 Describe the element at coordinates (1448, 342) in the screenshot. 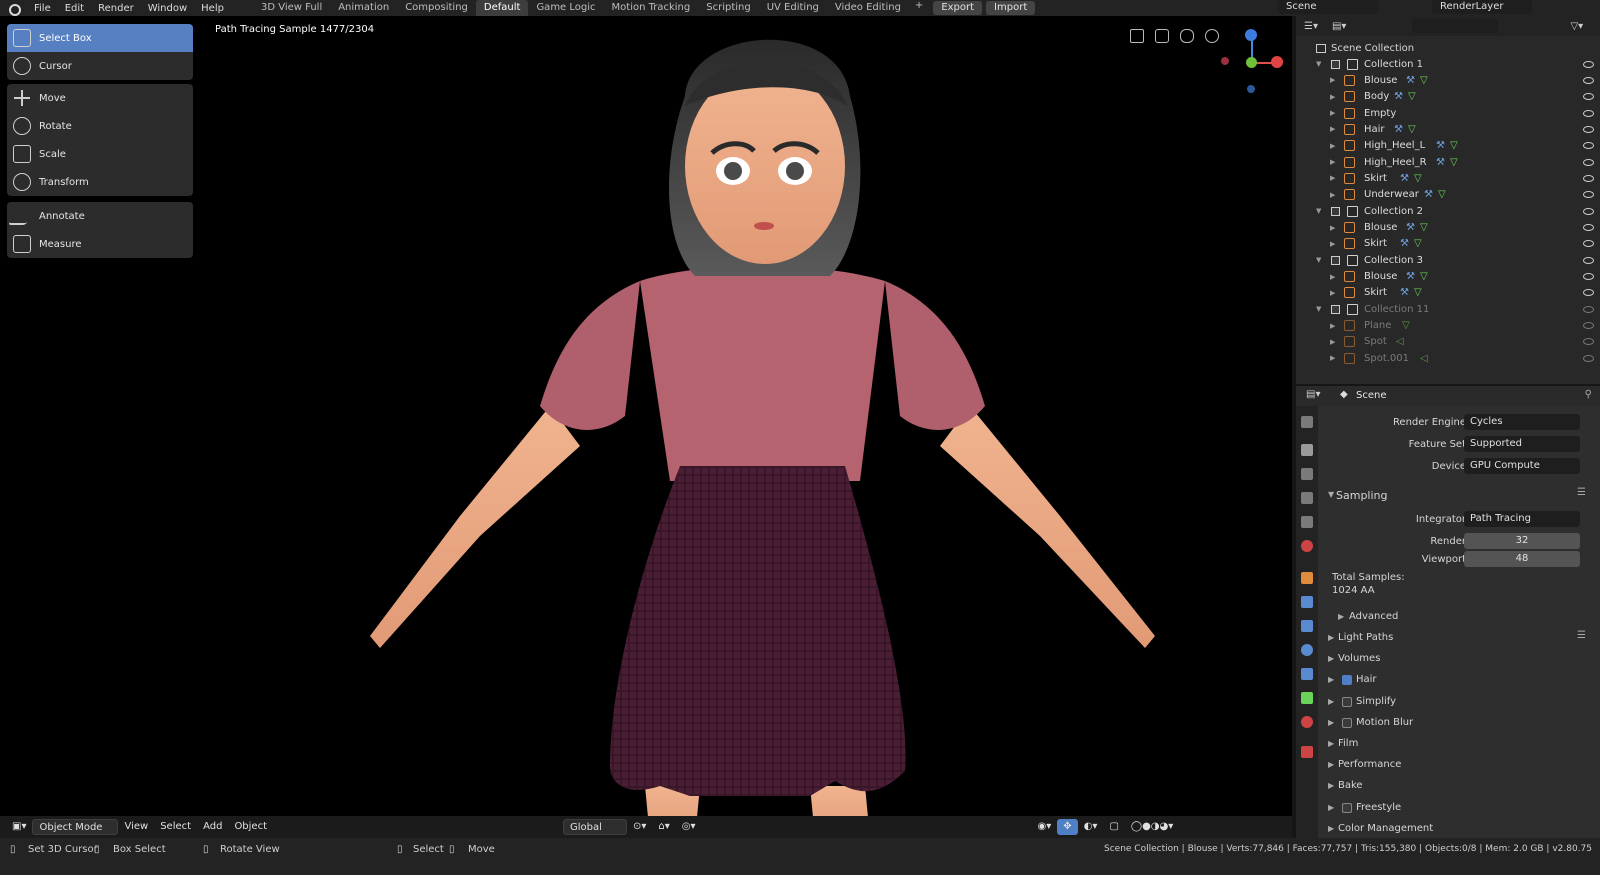

I see `outliner-object: ▶ Spot ◁` at that location.